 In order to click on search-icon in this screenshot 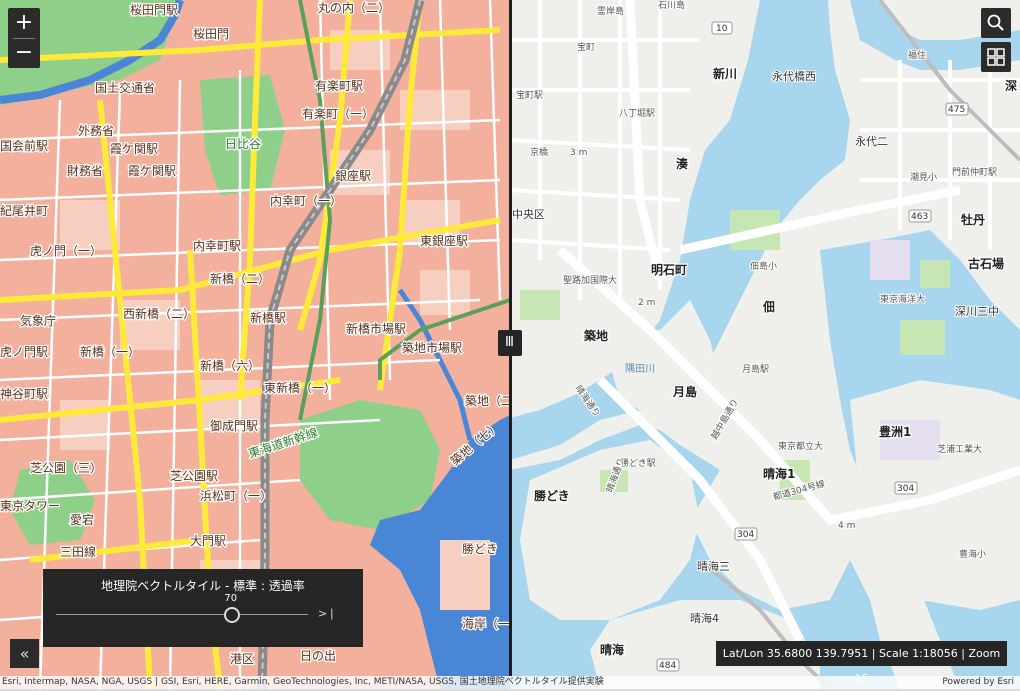, I will do `click(995, 22)`.